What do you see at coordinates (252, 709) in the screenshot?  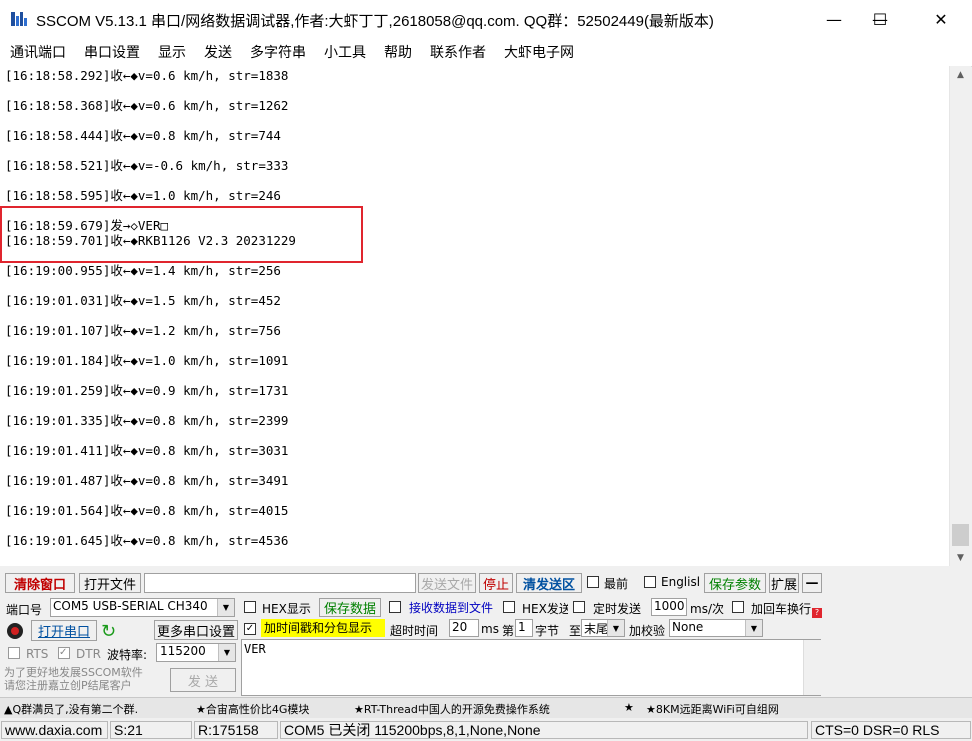 I see `ticker-item: ★合宙高性价比4G模块` at bounding box center [252, 709].